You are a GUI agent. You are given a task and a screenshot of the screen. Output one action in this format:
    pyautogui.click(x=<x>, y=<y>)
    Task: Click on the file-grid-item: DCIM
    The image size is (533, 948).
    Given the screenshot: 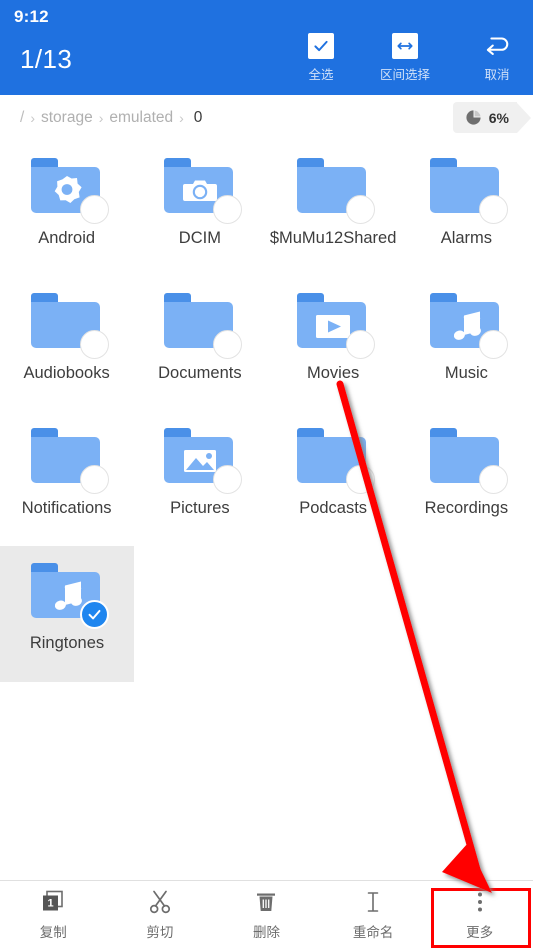 What is the action you would take?
    pyautogui.click(x=199, y=194)
    